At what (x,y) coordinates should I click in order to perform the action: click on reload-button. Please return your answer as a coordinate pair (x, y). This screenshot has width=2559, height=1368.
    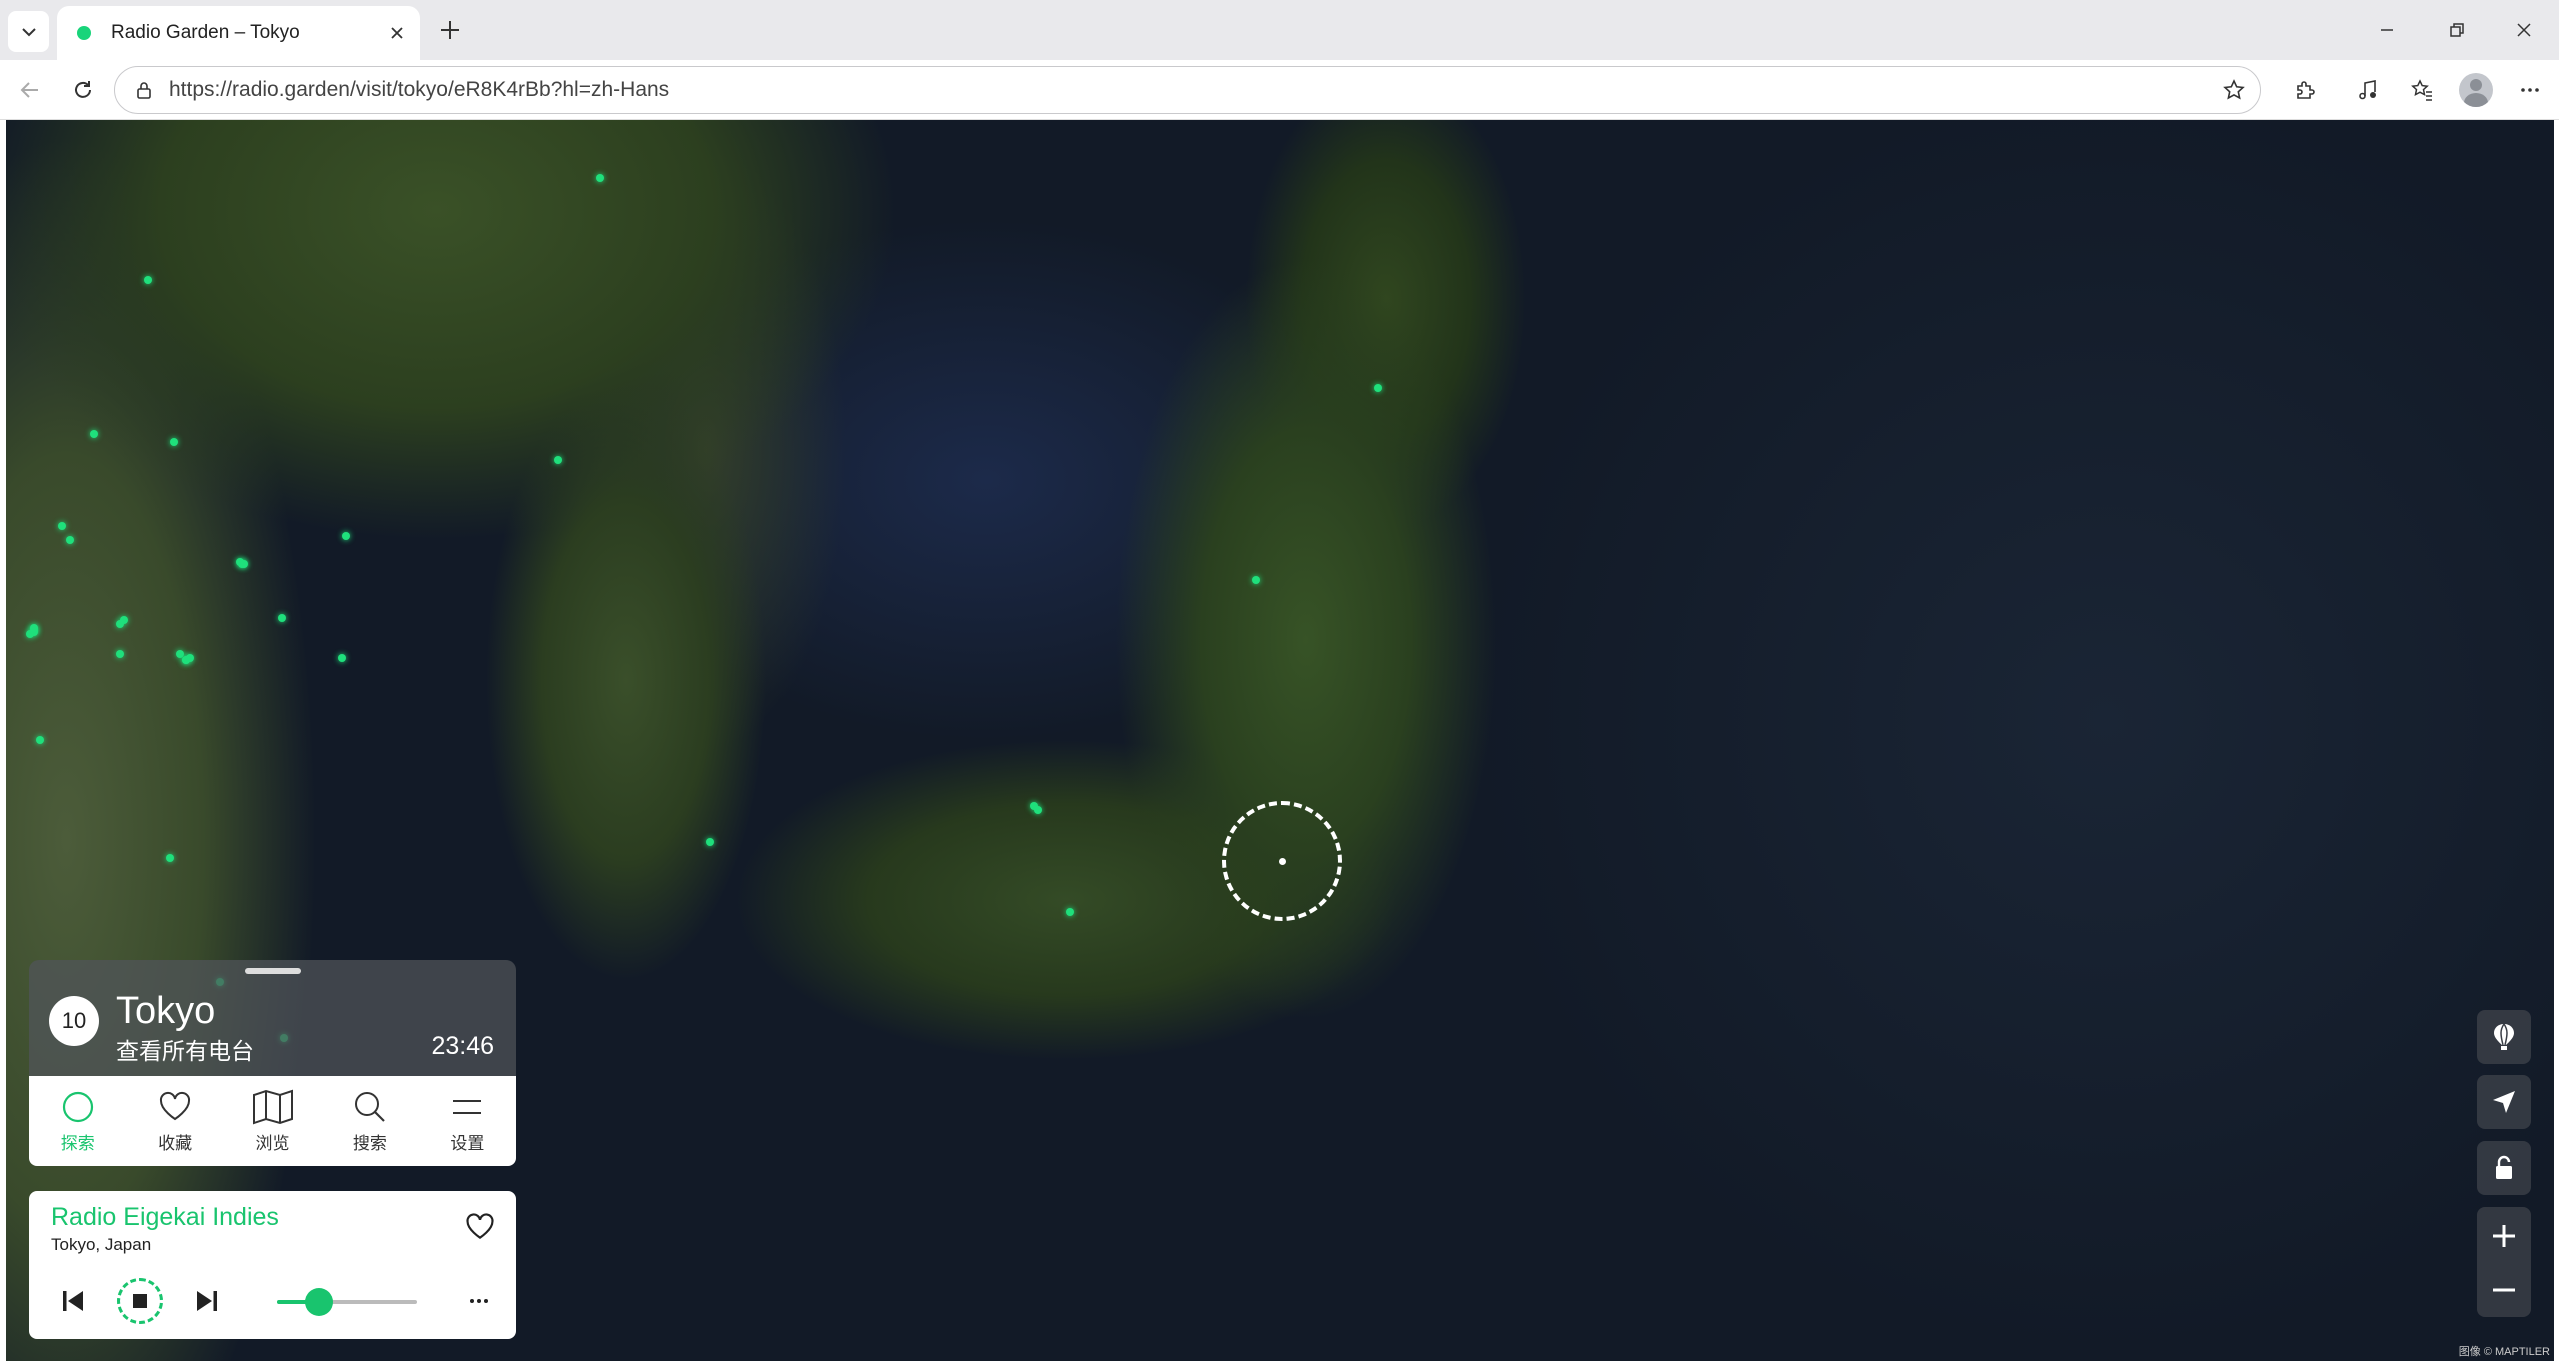
    Looking at the image, I should click on (83, 90).